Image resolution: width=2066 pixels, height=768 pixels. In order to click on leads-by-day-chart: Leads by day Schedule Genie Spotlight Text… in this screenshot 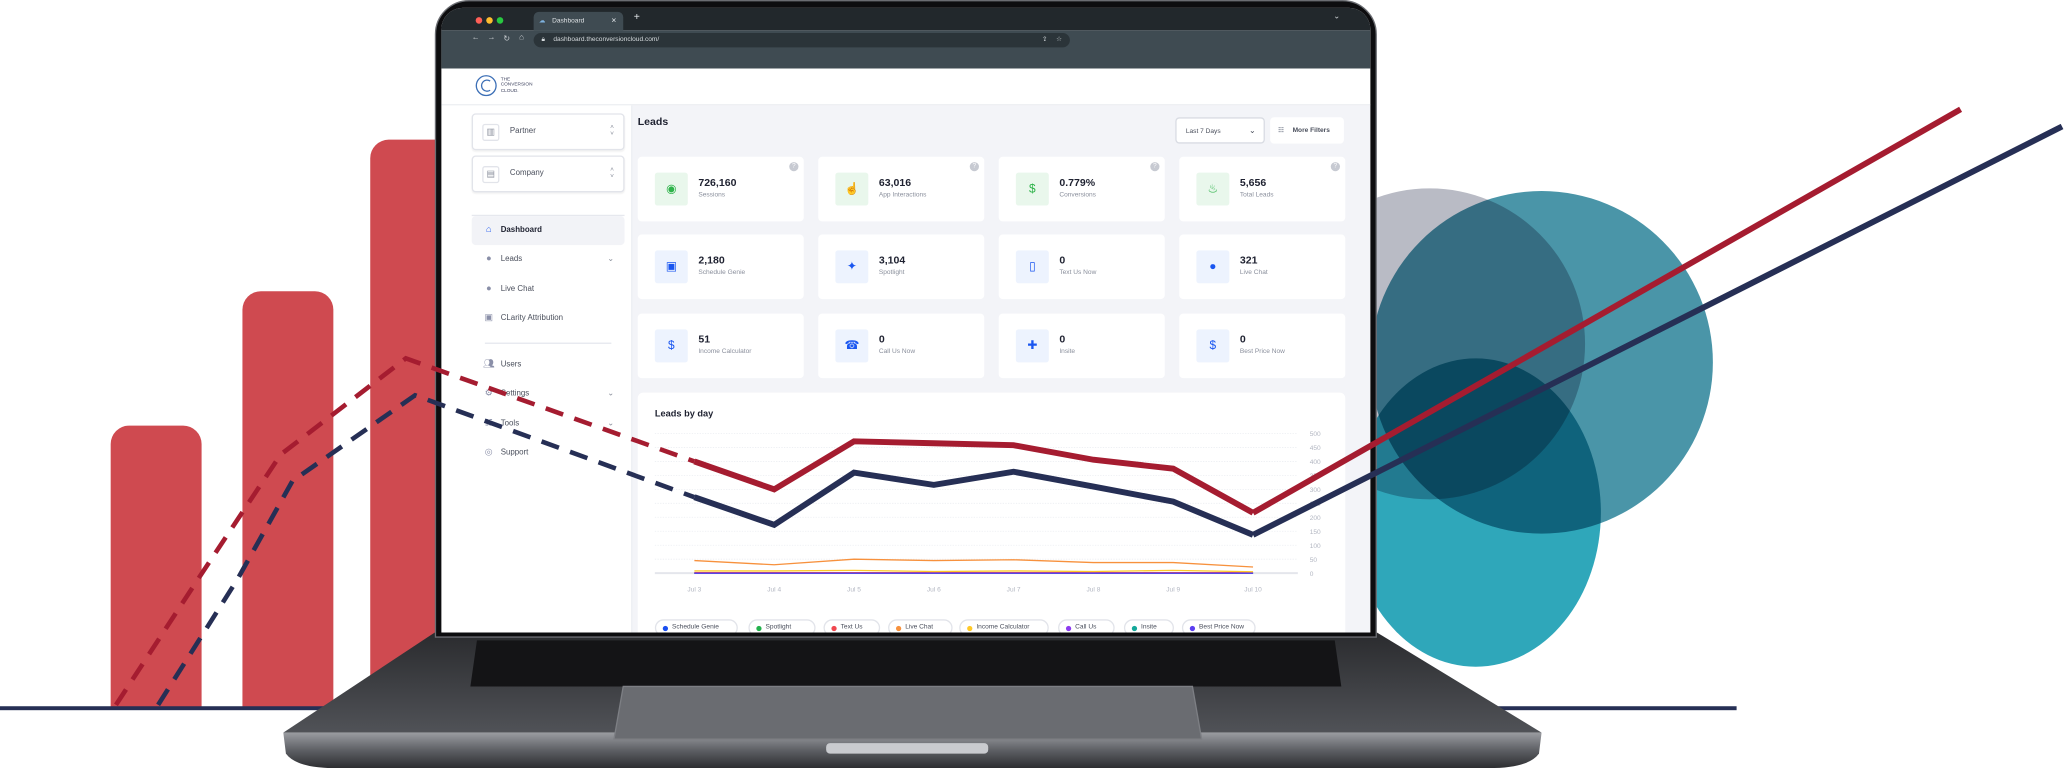, I will do `click(991, 512)`.